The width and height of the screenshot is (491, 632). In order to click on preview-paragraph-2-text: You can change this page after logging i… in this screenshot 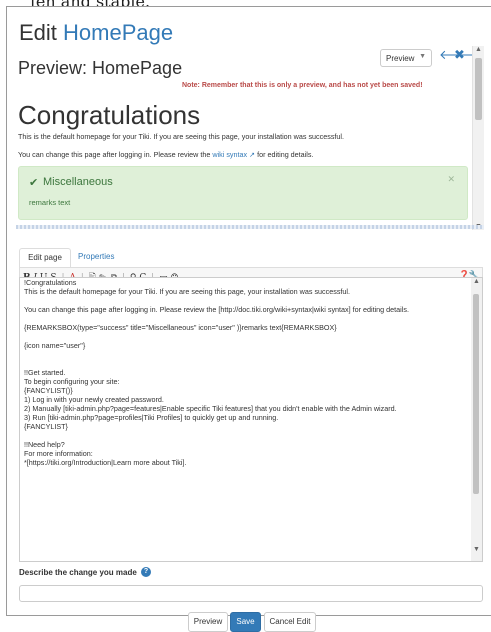, I will do `click(114, 154)`.